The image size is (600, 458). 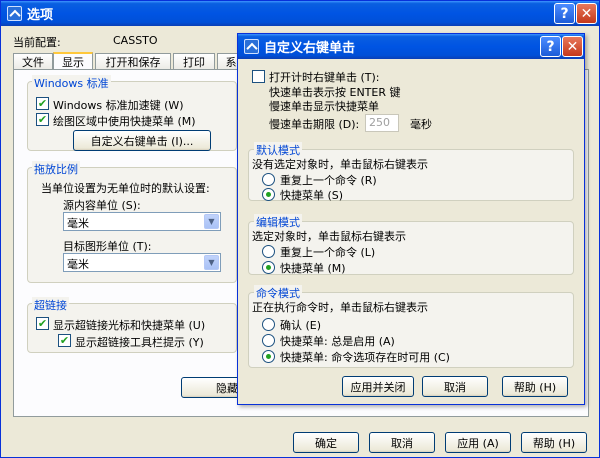 What do you see at coordinates (118, 105) in the screenshot?
I see `accel-keys-label: Windows 标准加速键 (W)` at bounding box center [118, 105].